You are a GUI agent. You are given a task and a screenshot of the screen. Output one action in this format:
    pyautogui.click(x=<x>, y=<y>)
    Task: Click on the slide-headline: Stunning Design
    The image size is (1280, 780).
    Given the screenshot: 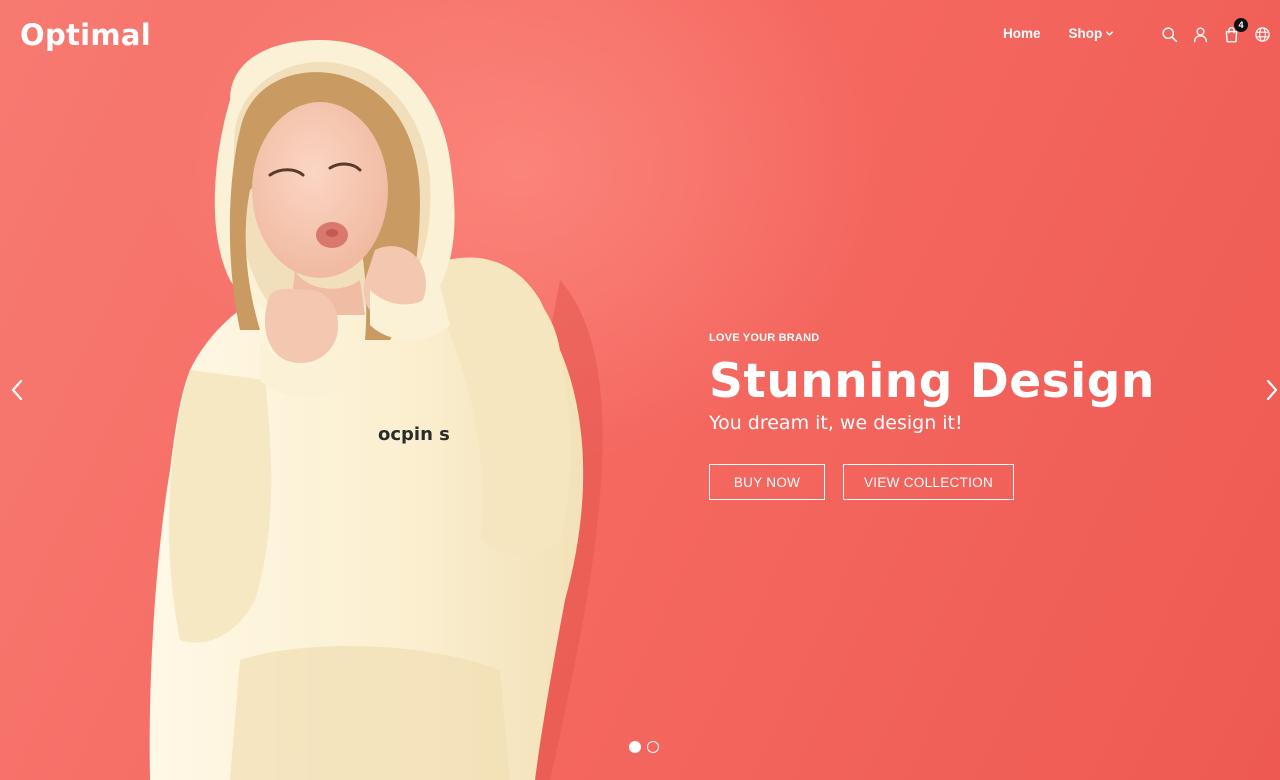 What is the action you would take?
    pyautogui.click(x=932, y=381)
    